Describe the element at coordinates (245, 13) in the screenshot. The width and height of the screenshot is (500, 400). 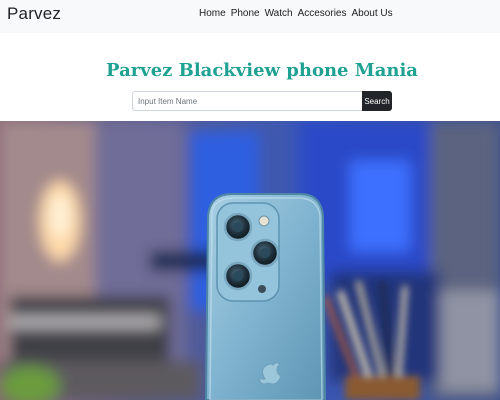
I see `nav-link-phone: Phone` at that location.